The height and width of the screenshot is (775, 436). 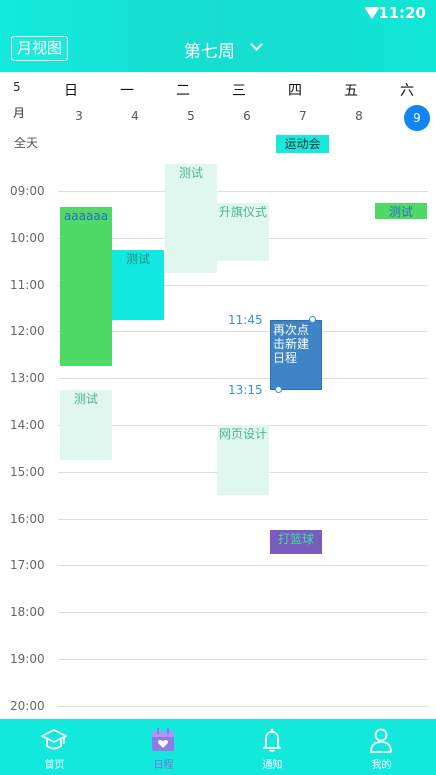 I want to click on date-6: 6, so click(x=247, y=116).